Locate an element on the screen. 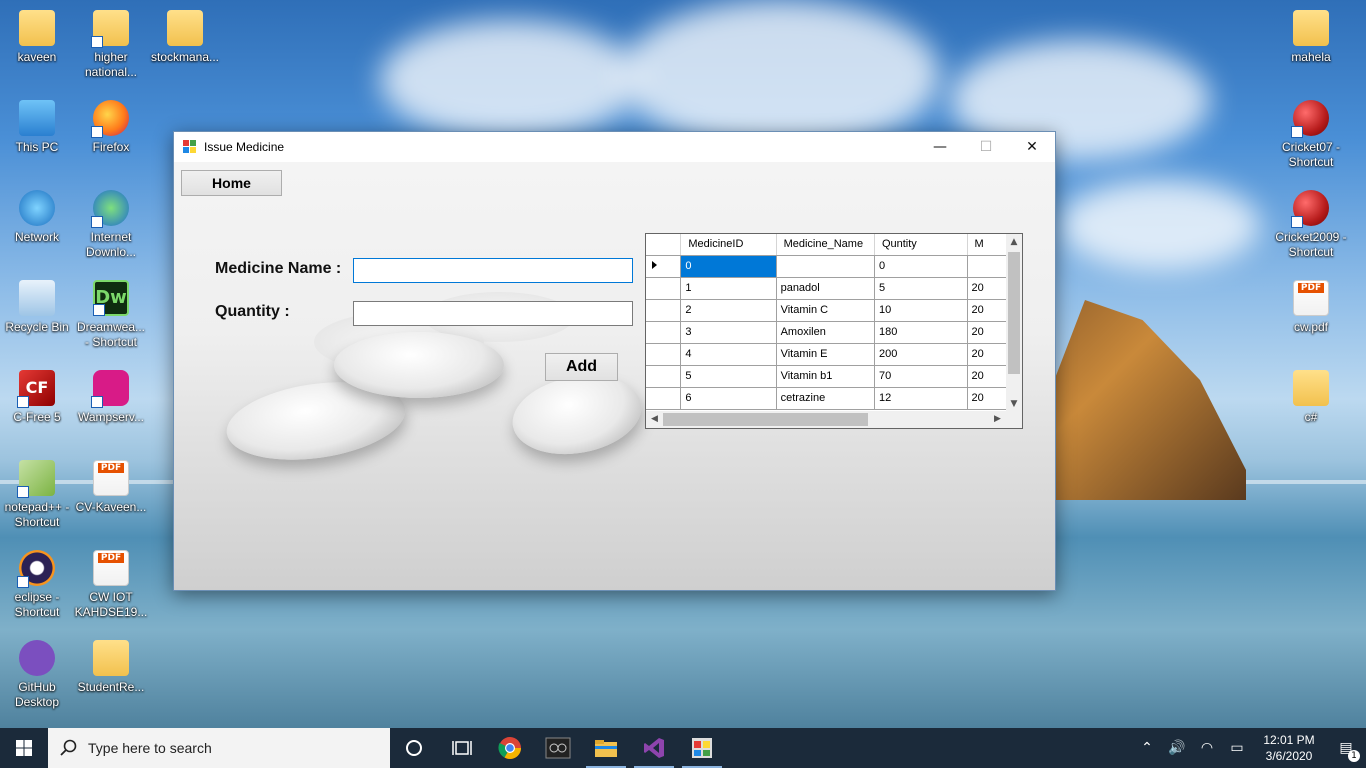  battery-icon: ▭ is located at coordinates (1237, 748).